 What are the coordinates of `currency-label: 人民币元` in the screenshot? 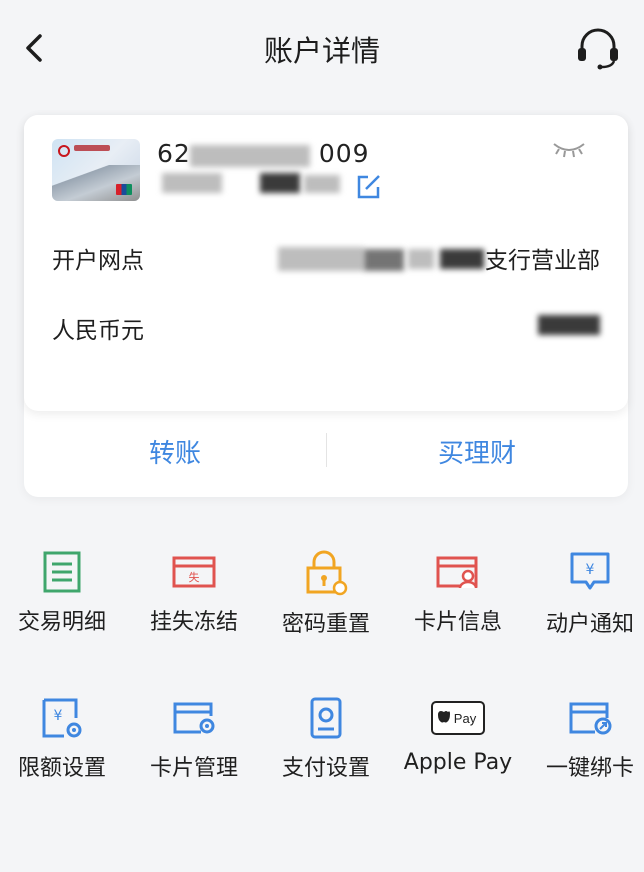 It's located at (98, 331).